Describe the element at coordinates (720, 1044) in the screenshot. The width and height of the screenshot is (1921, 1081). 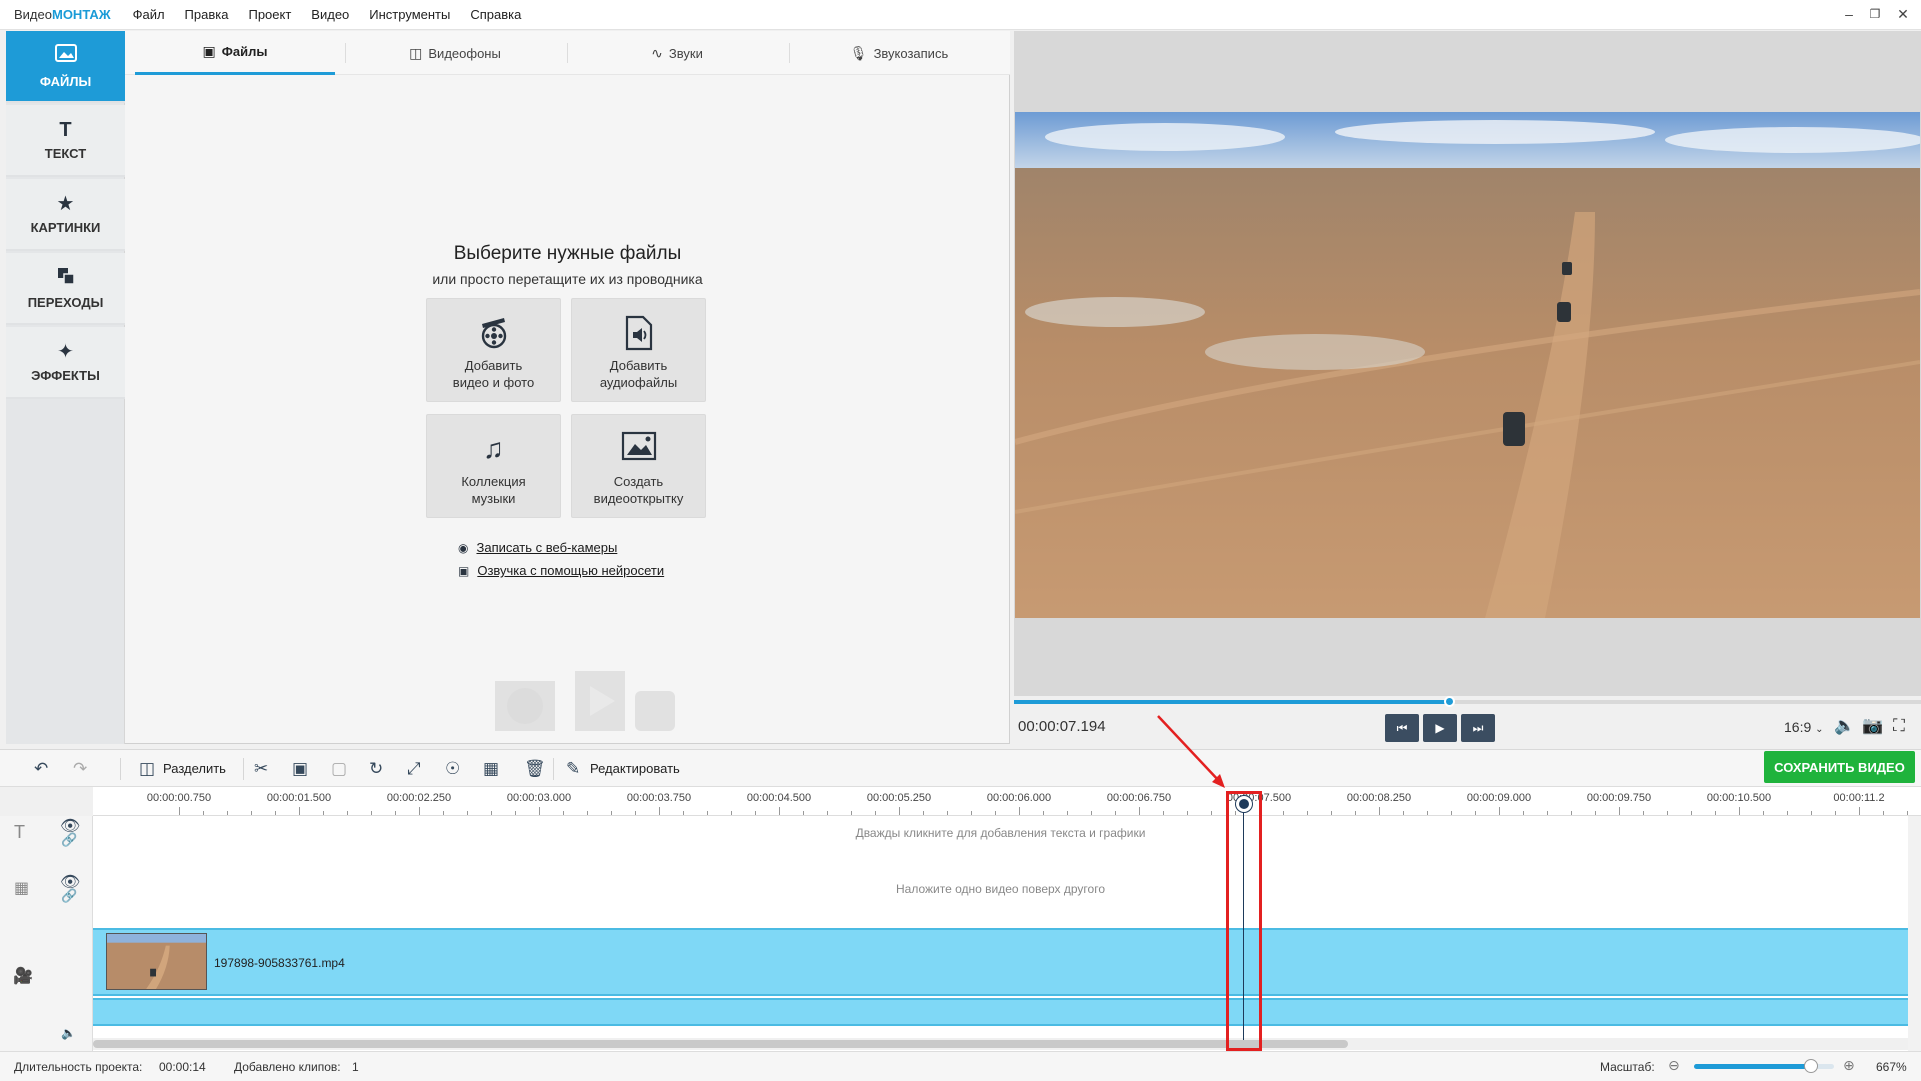
I see `horizontal-scrollbar-thumb` at that location.